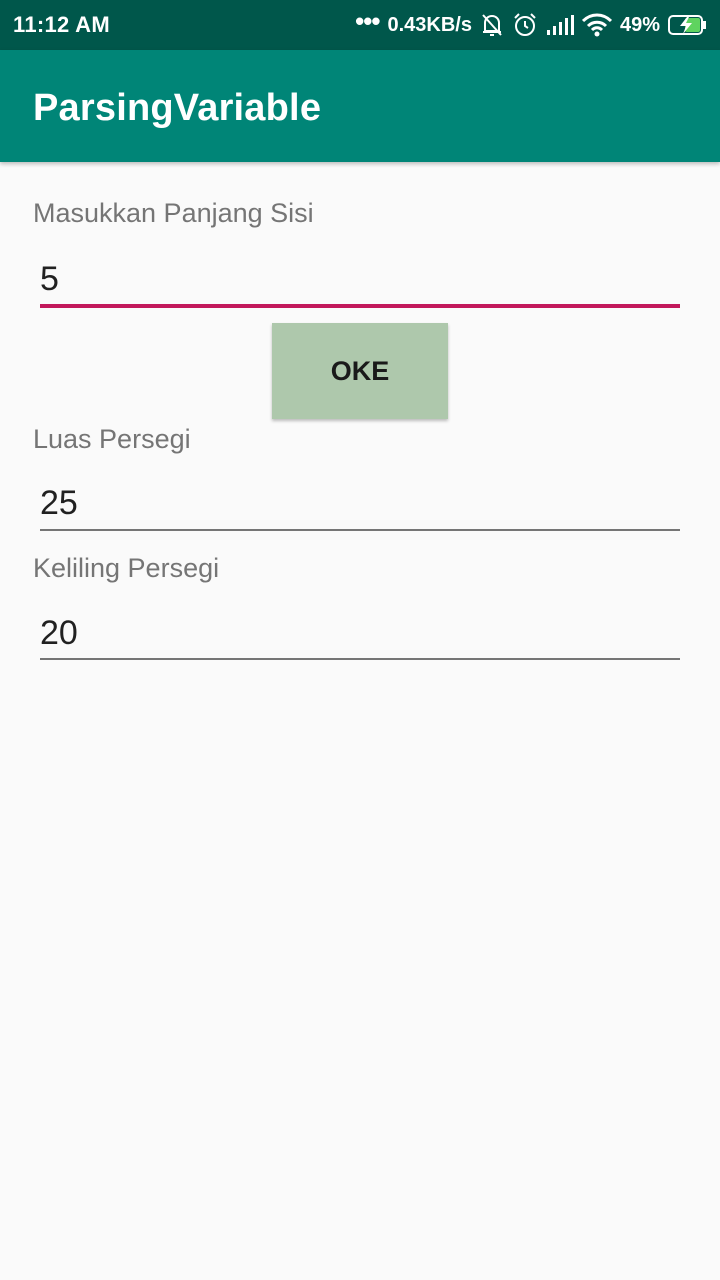 This screenshot has height=1280, width=720. What do you see at coordinates (367, 21) in the screenshot?
I see `more-dots-icon: •••` at bounding box center [367, 21].